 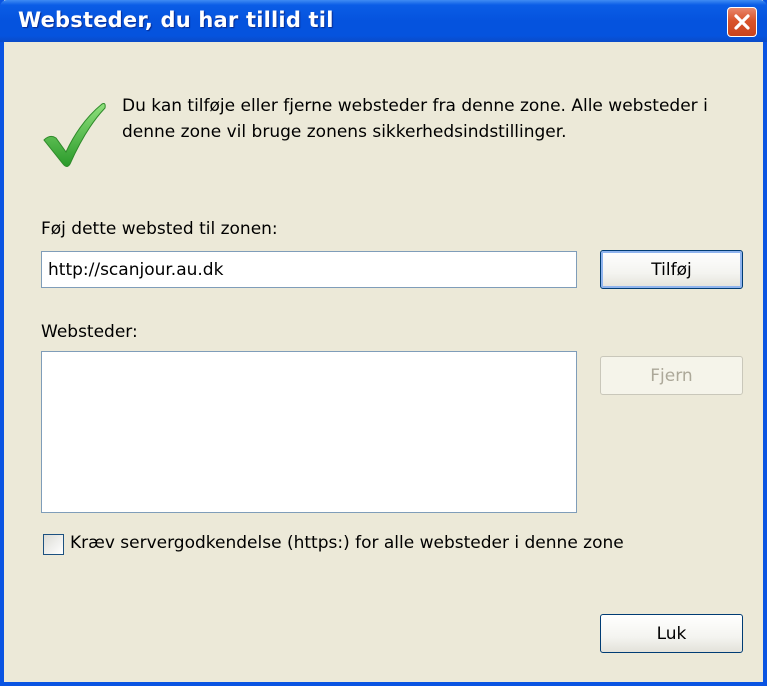 What do you see at coordinates (671, 269) in the screenshot?
I see `add-button: Tilføj` at bounding box center [671, 269].